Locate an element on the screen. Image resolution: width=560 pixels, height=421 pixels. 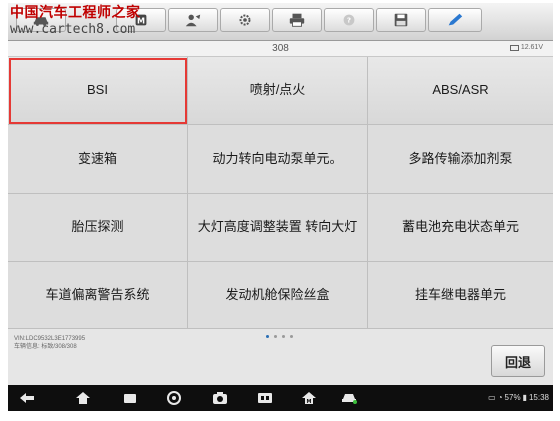
browser-icon is located at coordinates (174, 398).